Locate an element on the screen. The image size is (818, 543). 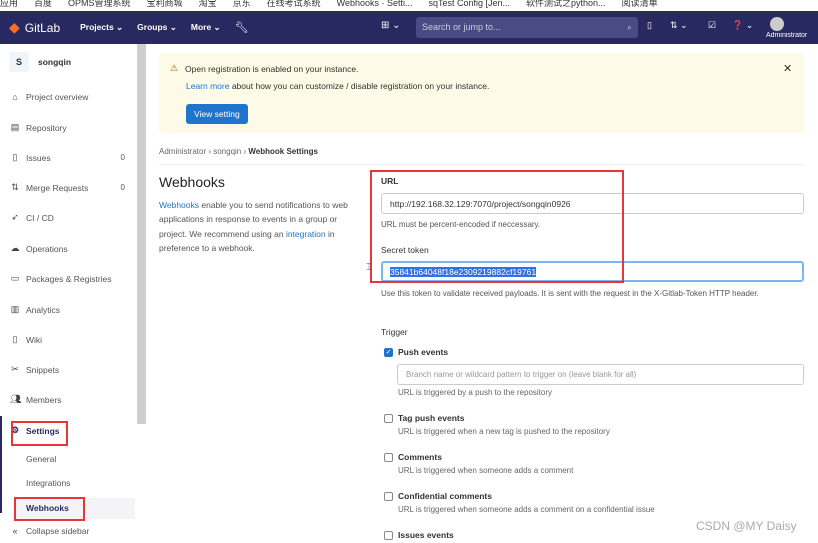
sidebar-item-issues: ▯ Issues 0 is located at coordinates (67, 157).